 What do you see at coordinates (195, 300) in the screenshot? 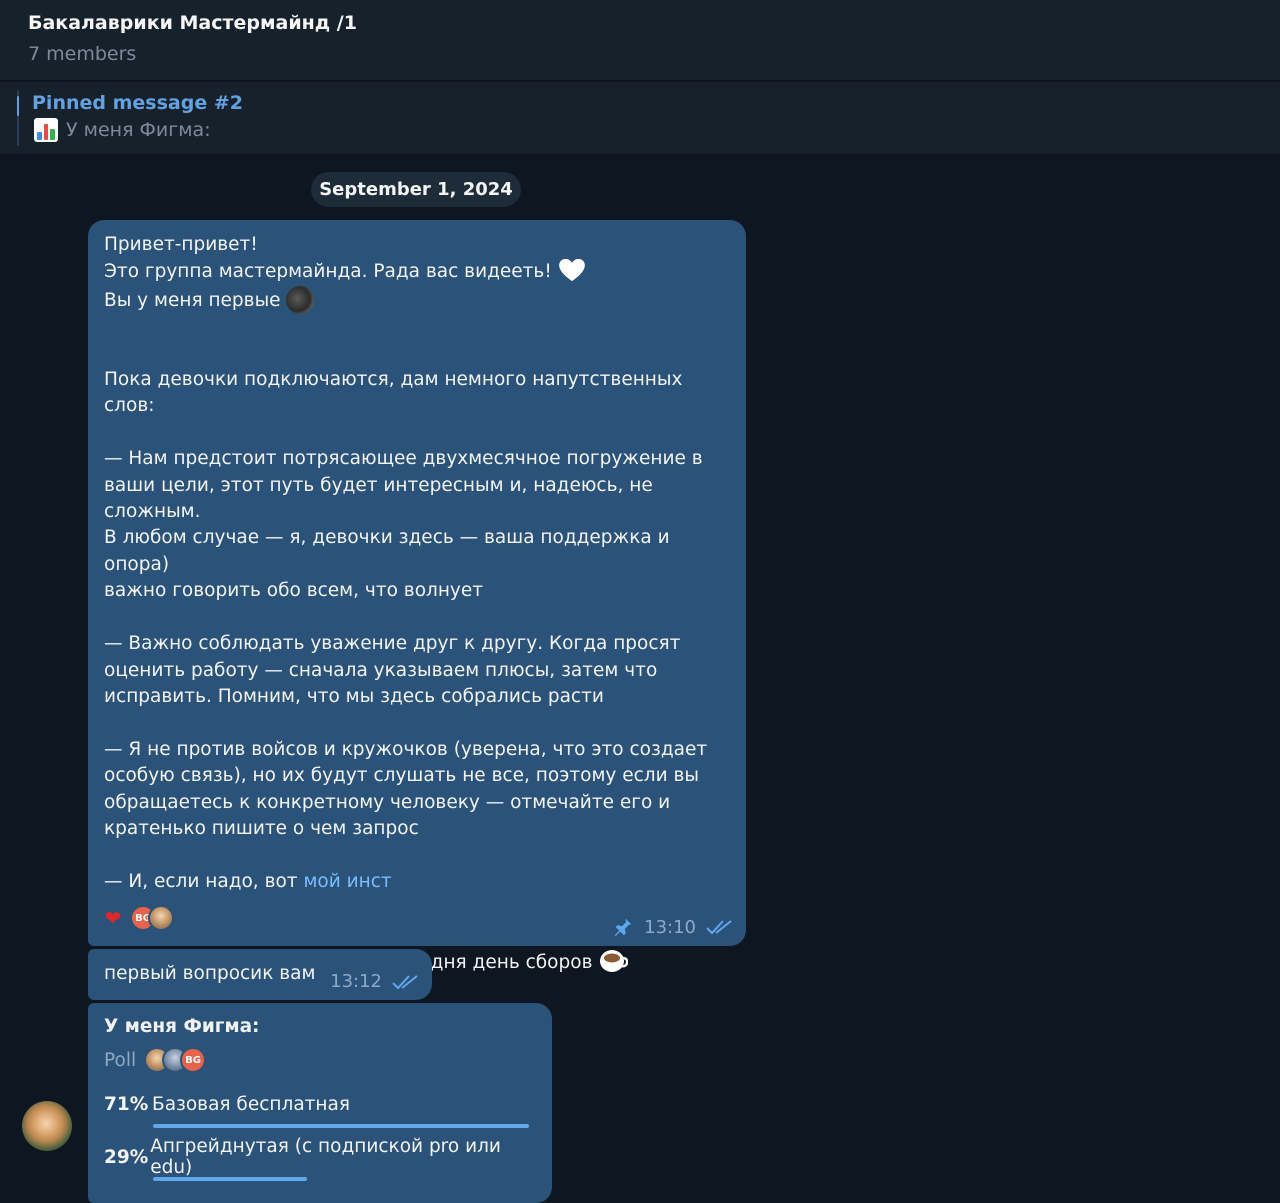
I see `message-line: Вы у меня первые` at bounding box center [195, 300].